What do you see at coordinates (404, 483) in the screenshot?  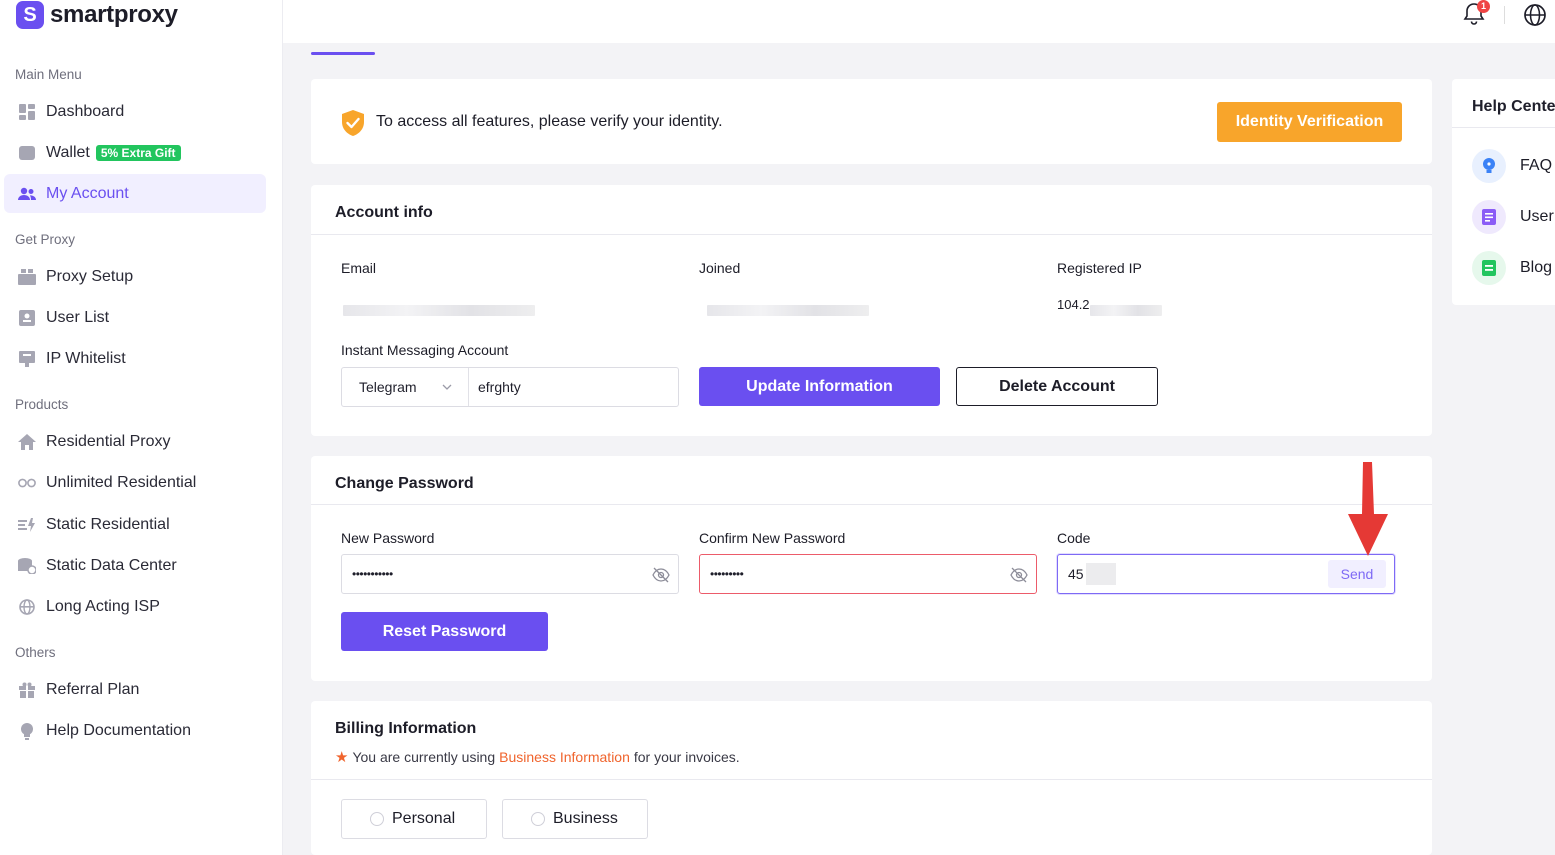 I see `change-password-title: Change Password` at bounding box center [404, 483].